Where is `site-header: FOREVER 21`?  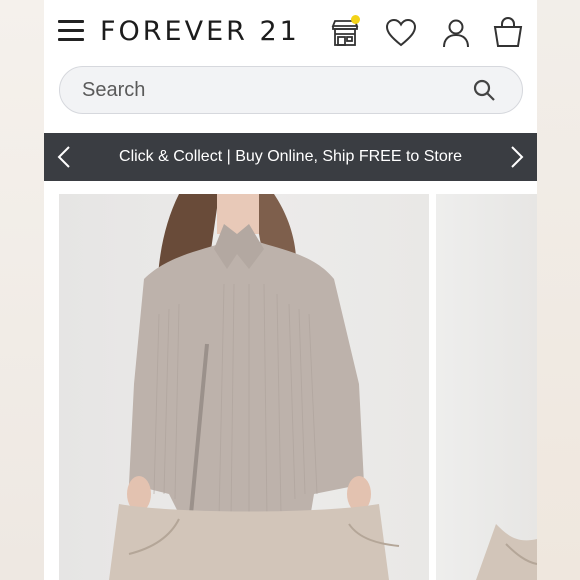
site-header: FOREVER 21 is located at coordinates (290, 33).